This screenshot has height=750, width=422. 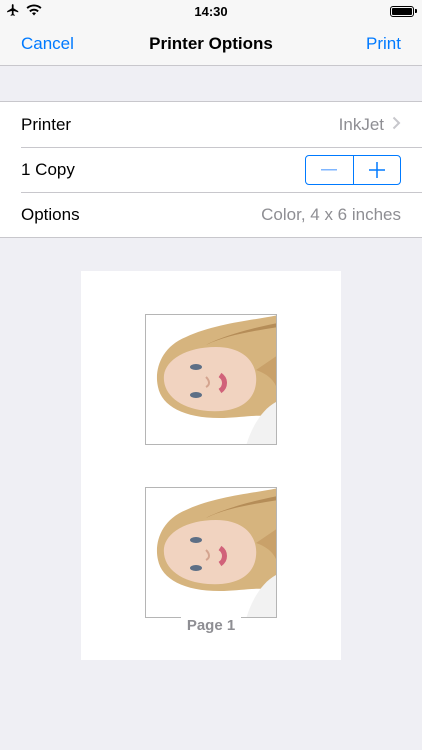 What do you see at coordinates (403, 11) in the screenshot?
I see `battery-icon` at bounding box center [403, 11].